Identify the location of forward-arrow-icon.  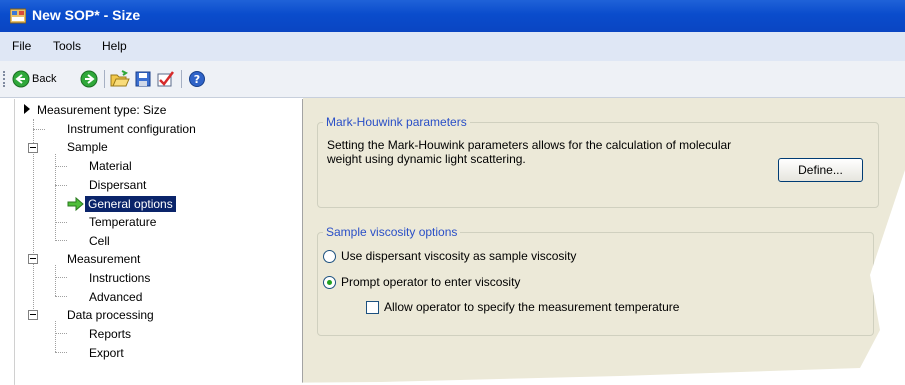
(89, 79).